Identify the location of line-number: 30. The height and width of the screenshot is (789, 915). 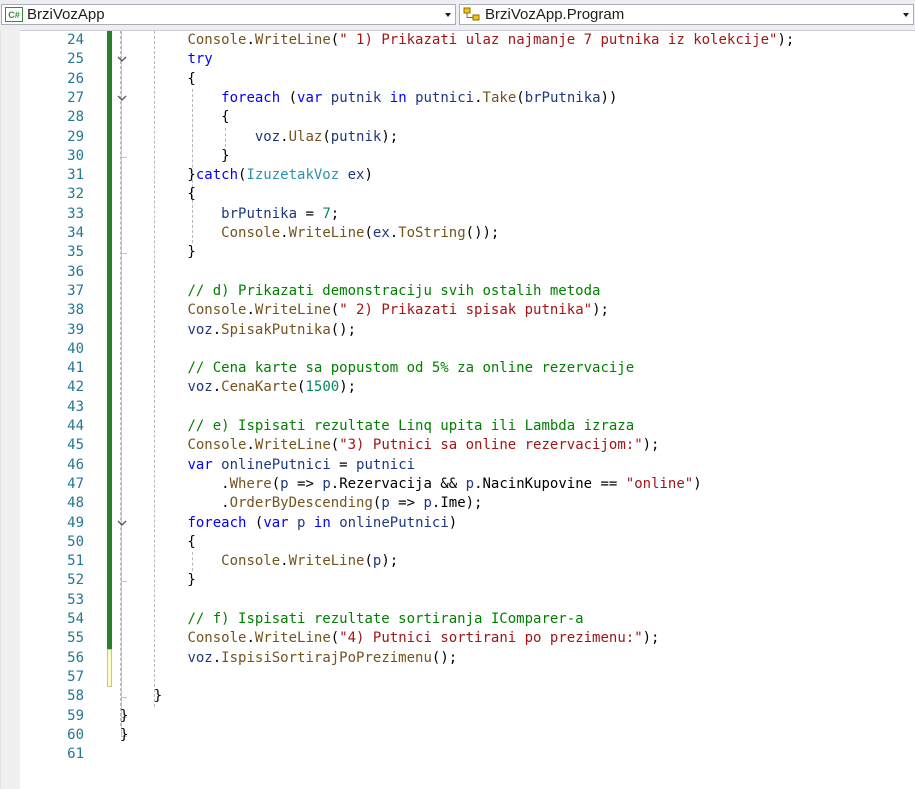
(75, 155).